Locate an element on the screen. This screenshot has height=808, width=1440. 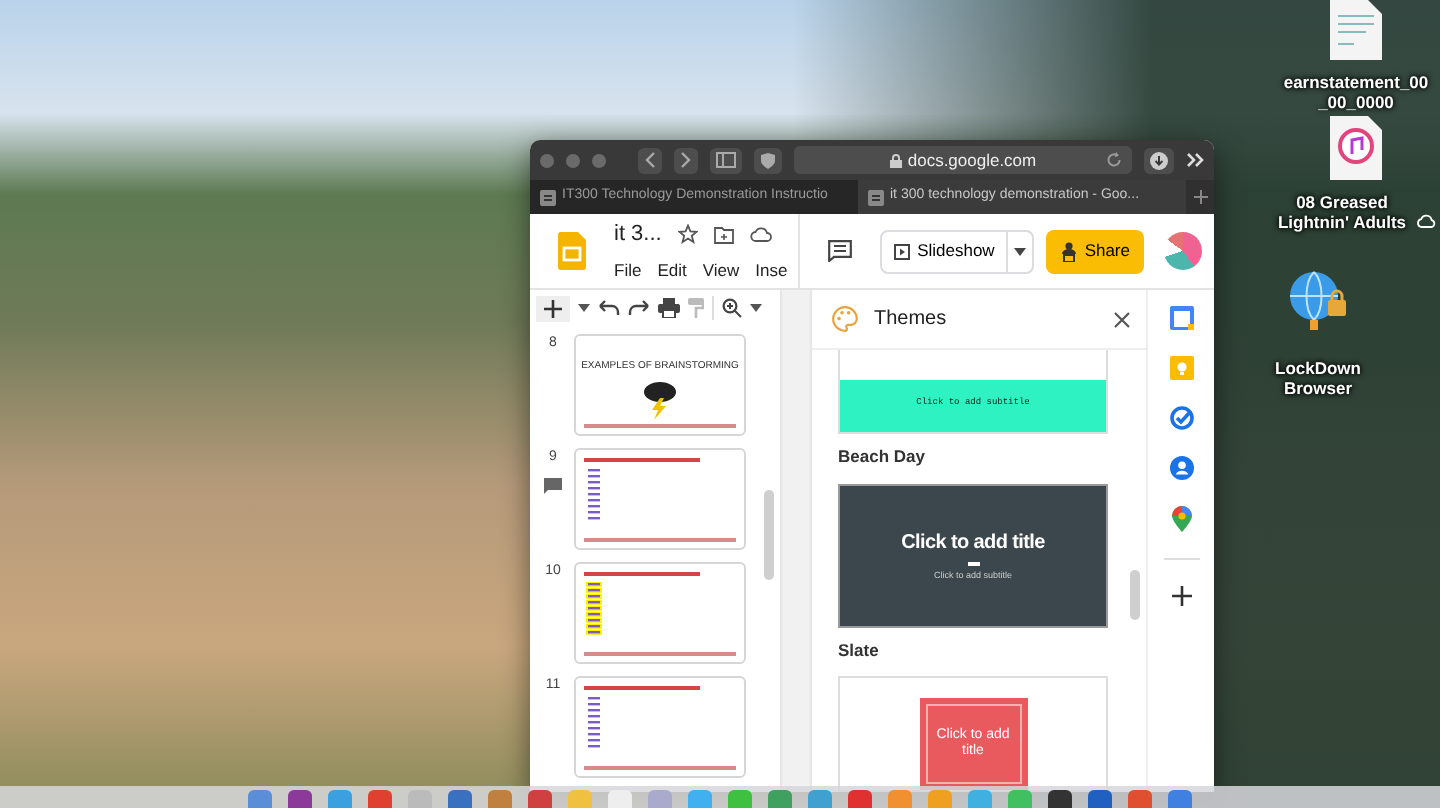
sidebar-button is located at coordinates (726, 160).